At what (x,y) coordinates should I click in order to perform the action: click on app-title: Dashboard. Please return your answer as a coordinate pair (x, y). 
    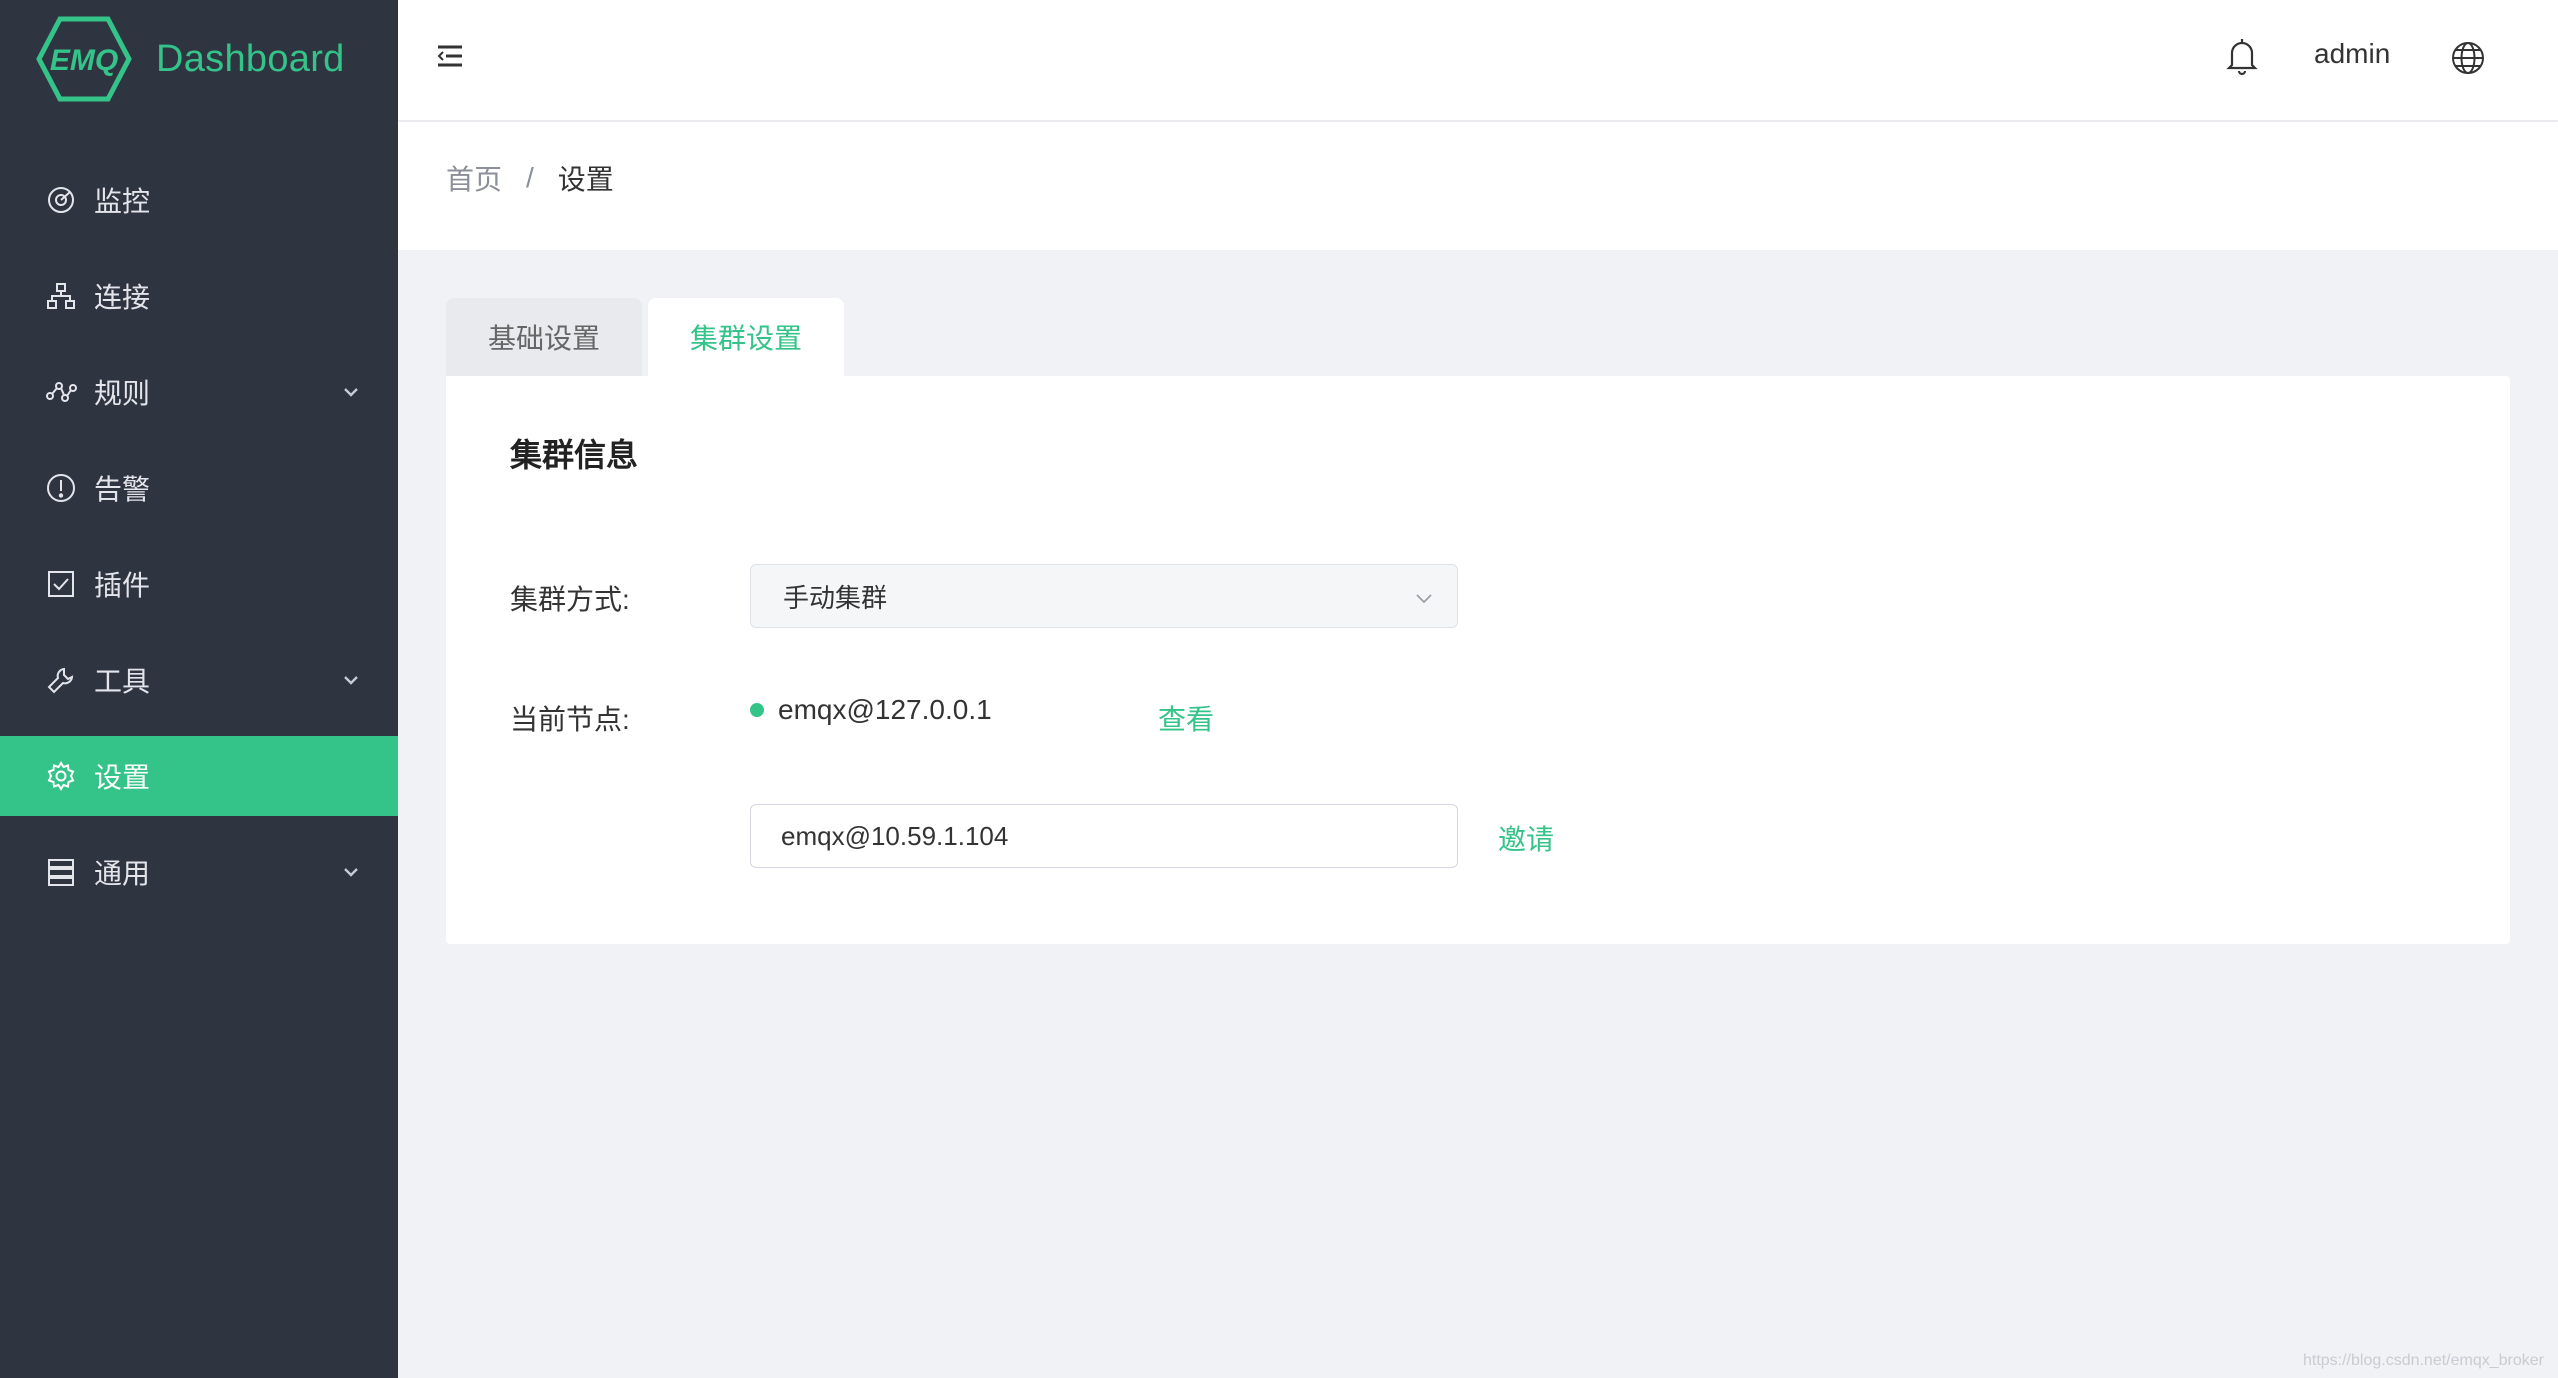
    Looking at the image, I should click on (250, 58).